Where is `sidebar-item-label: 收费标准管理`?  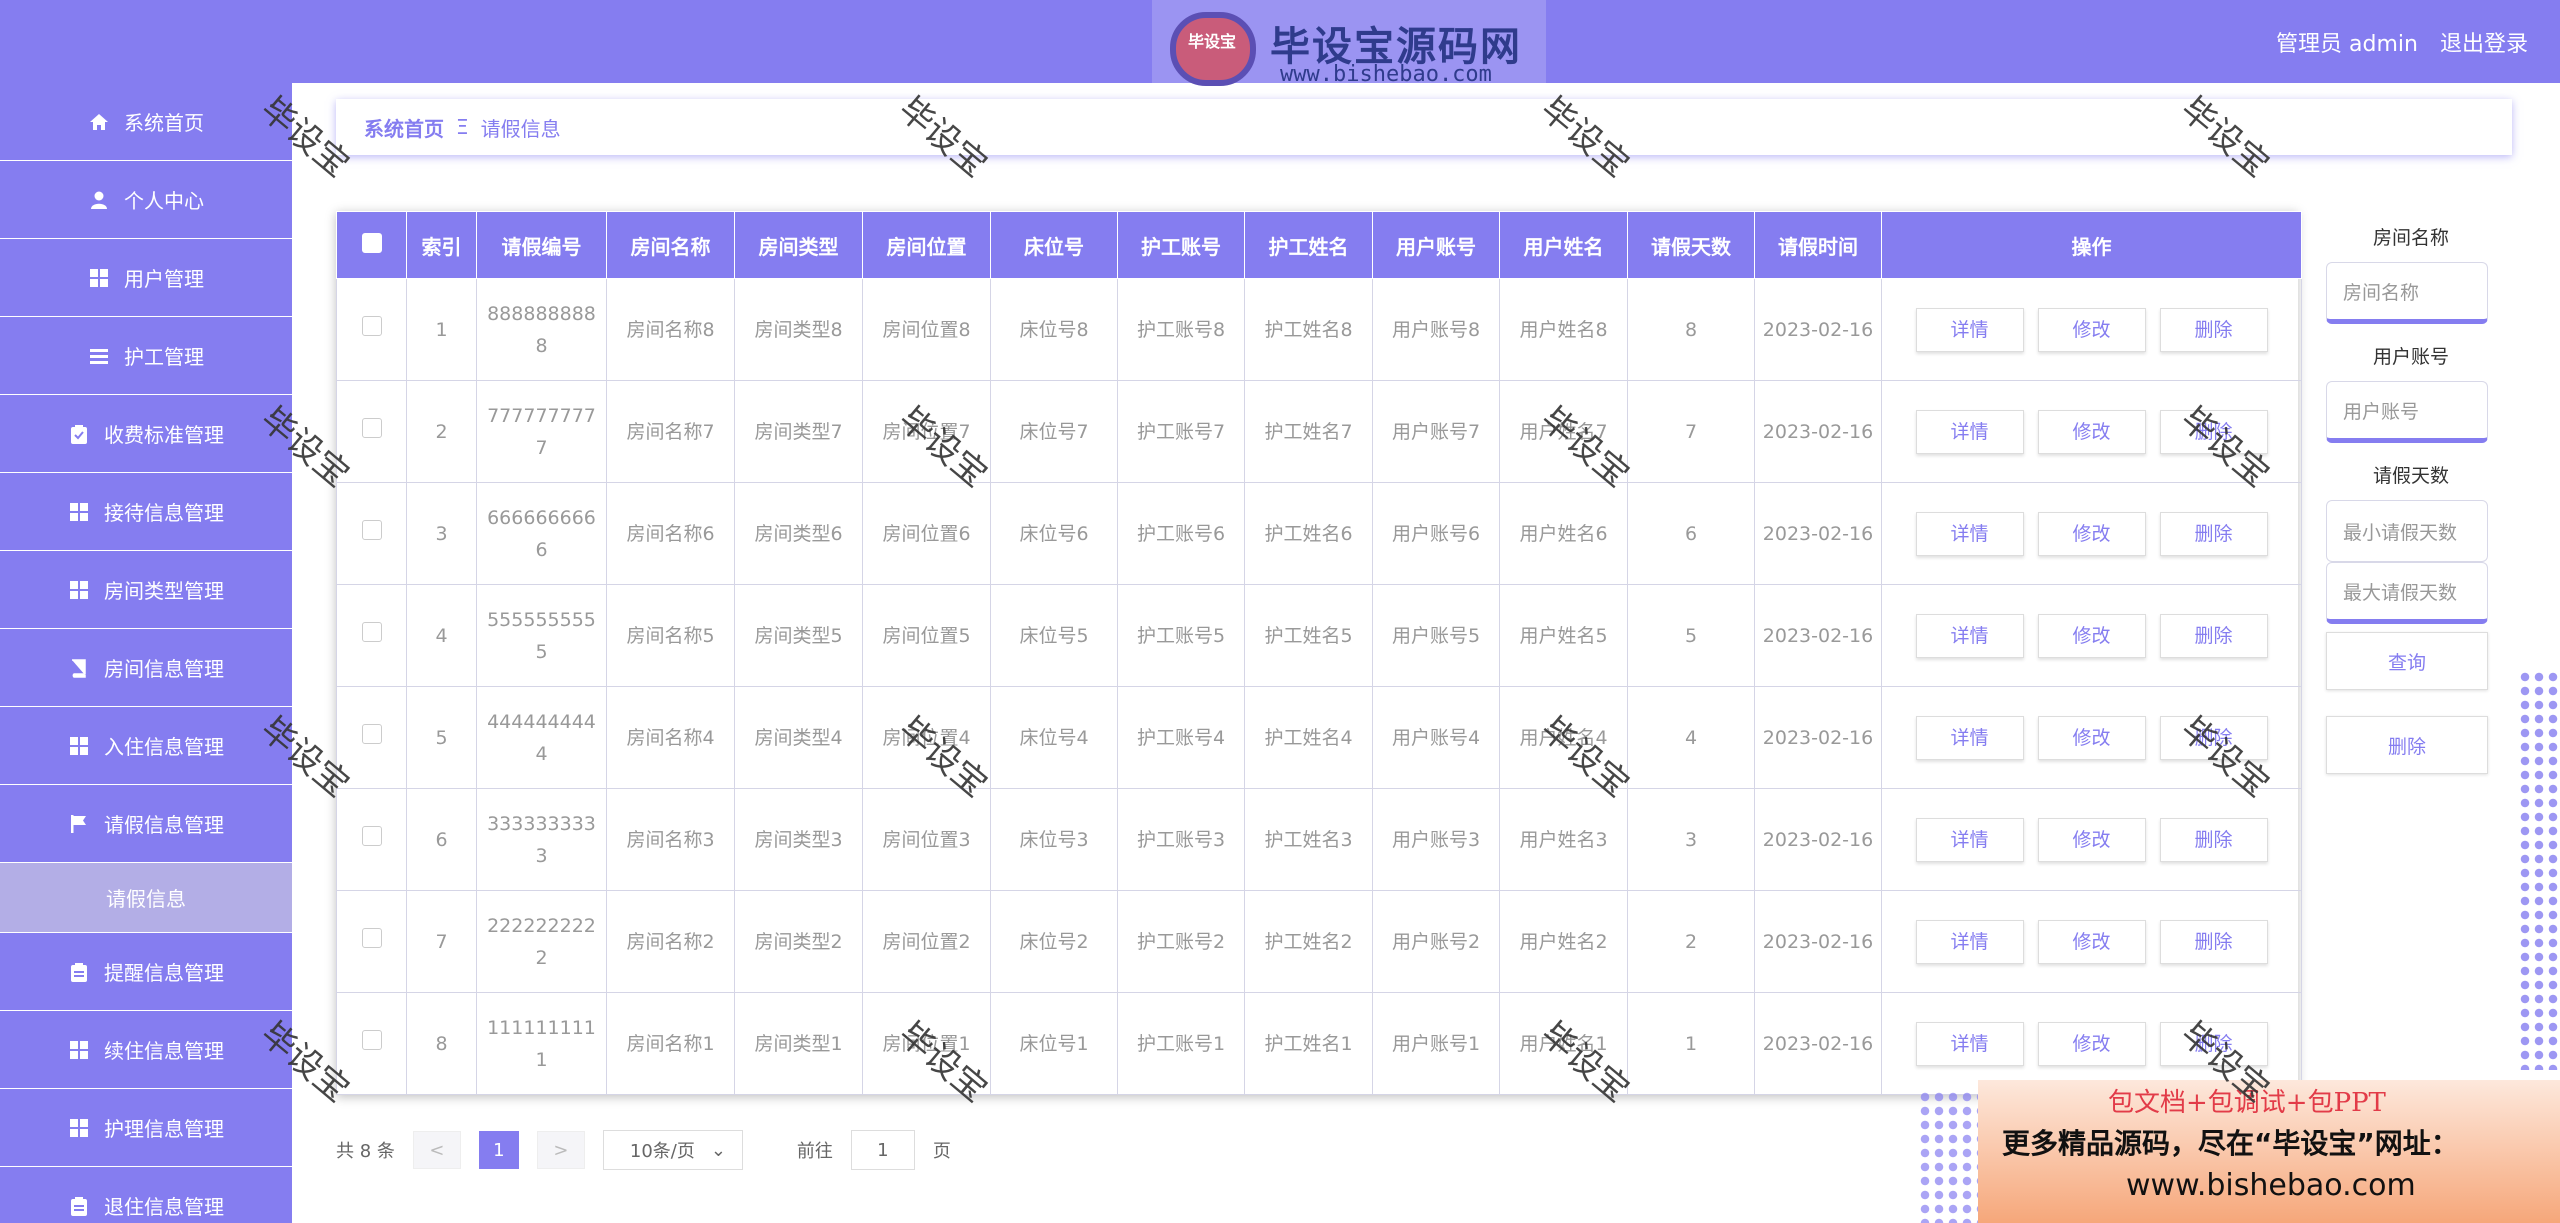 sidebar-item-label: 收费标准管理 is located at coordinates (164, 435).